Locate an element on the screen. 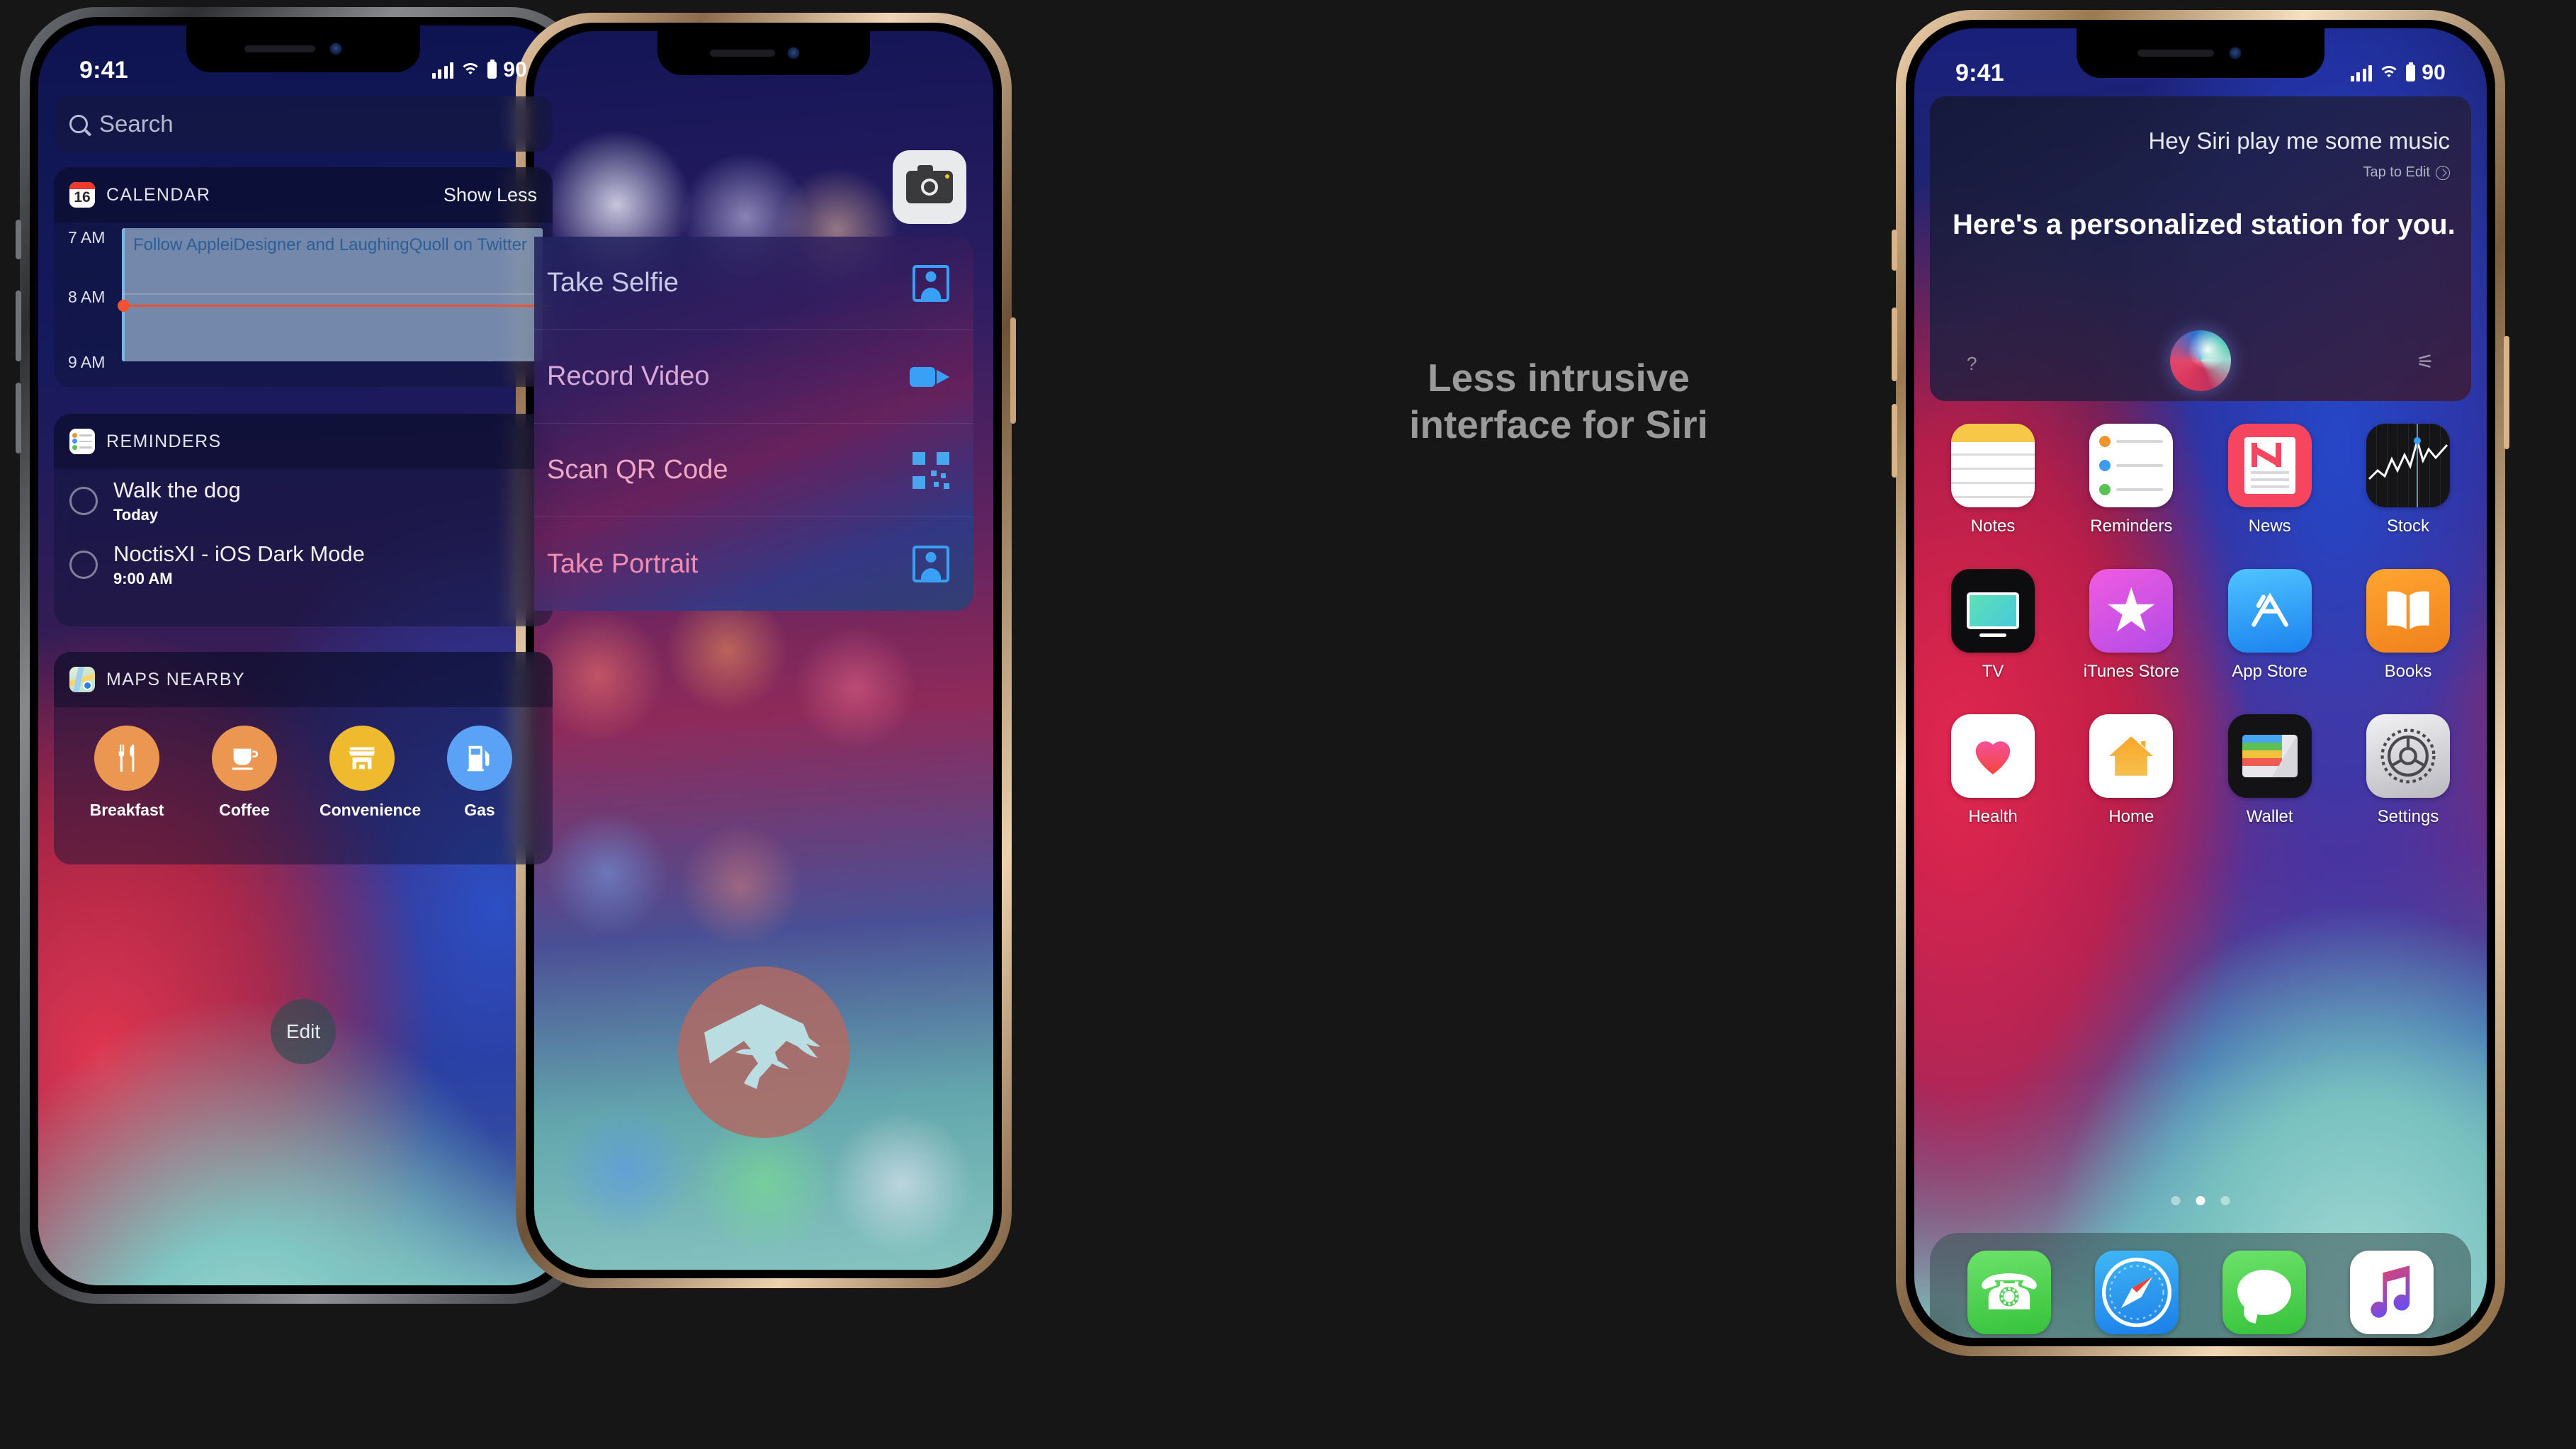  help-question-icon: ? is located at coordinates (1972, 364).